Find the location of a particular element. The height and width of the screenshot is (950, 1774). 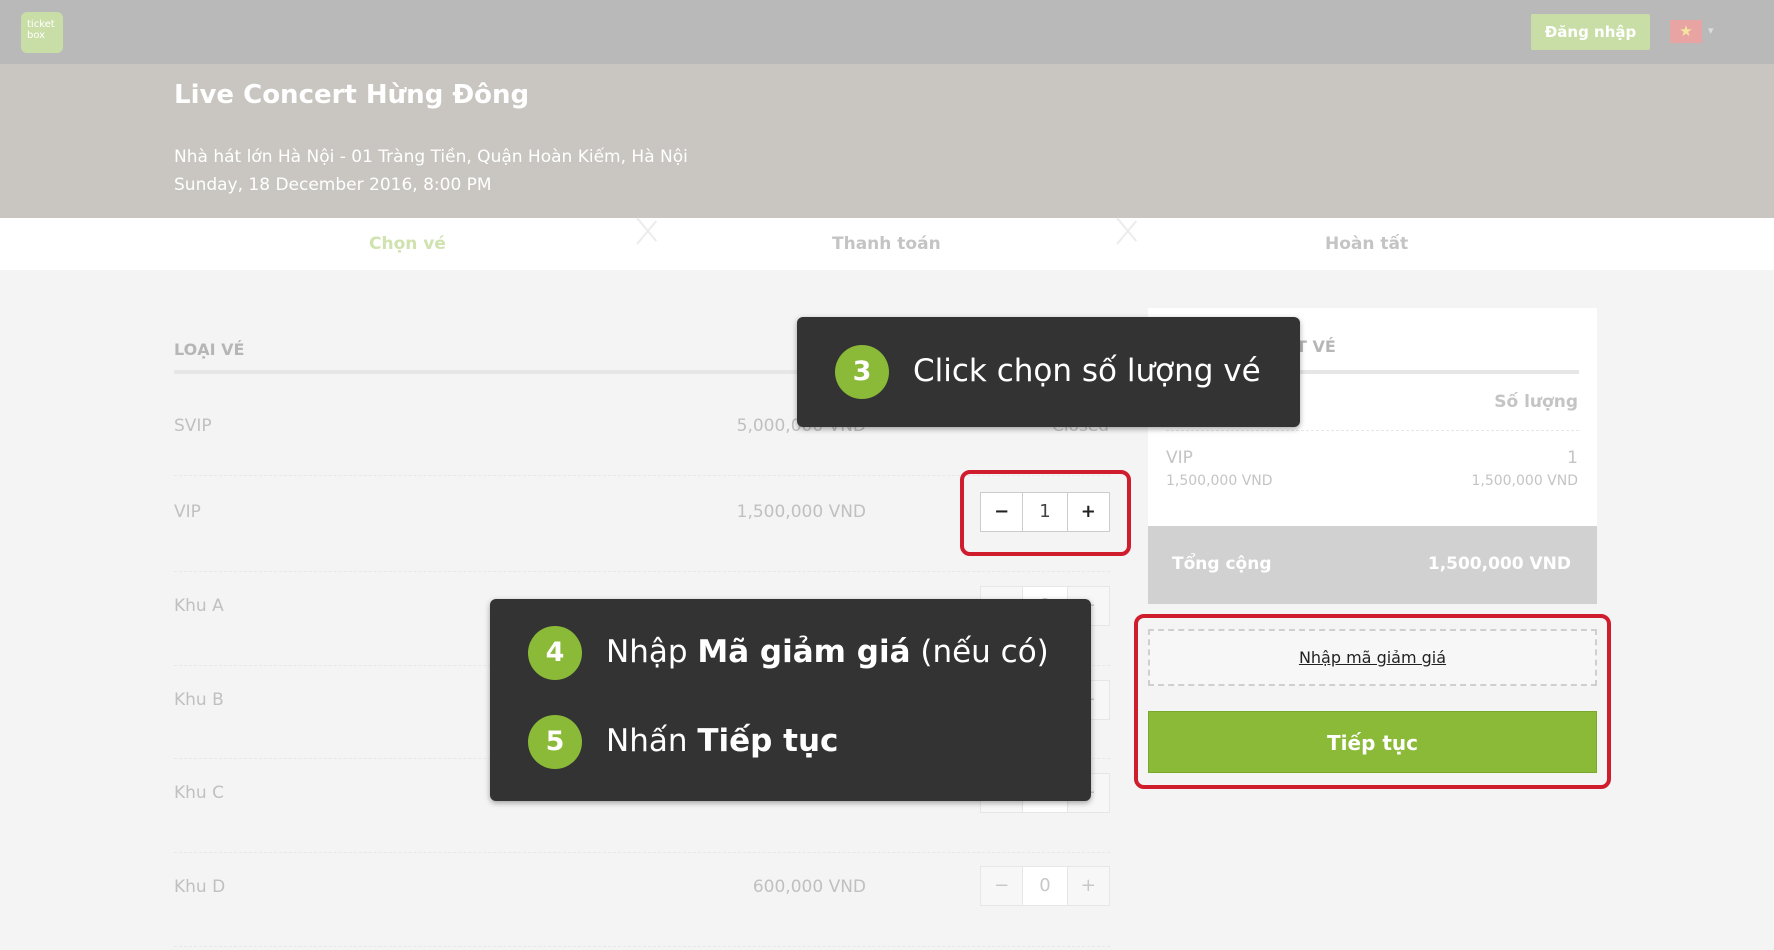

tooltip-step-3: 3 Click chọn số lượng vé is located at coordinates (1048, 372).